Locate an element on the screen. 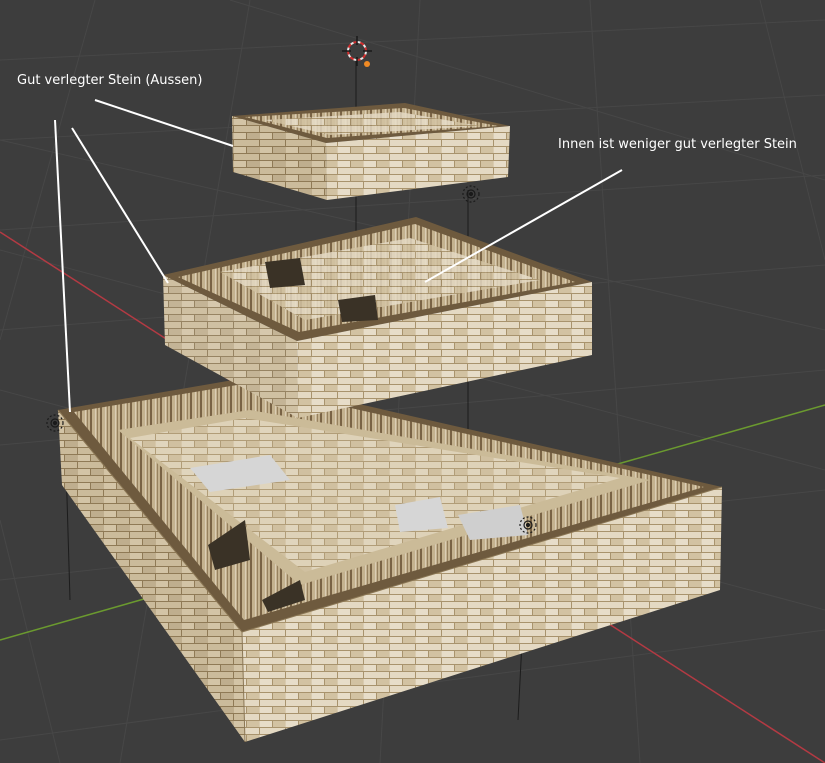 Image resolution: width=825 pixels, height=763 pixels. annotation-inner-label: Innen ist weniger gut verlegter Stein is located at coordinates (677, 144).